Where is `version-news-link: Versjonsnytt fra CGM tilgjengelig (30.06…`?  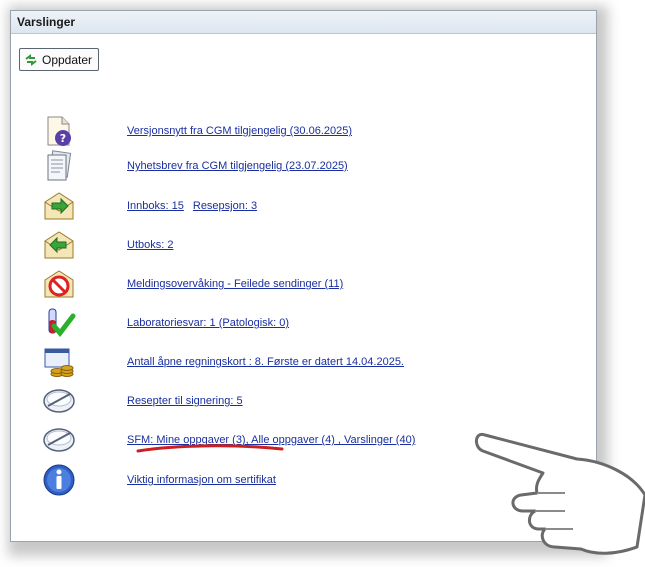
version-news-link: Versjonsnytt fra CGM tilgjengelig (30.06… is located at coordinates (239, 131).